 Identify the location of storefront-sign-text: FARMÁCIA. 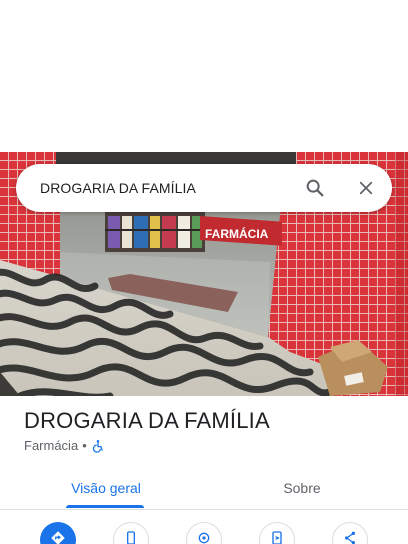
(237, 233).